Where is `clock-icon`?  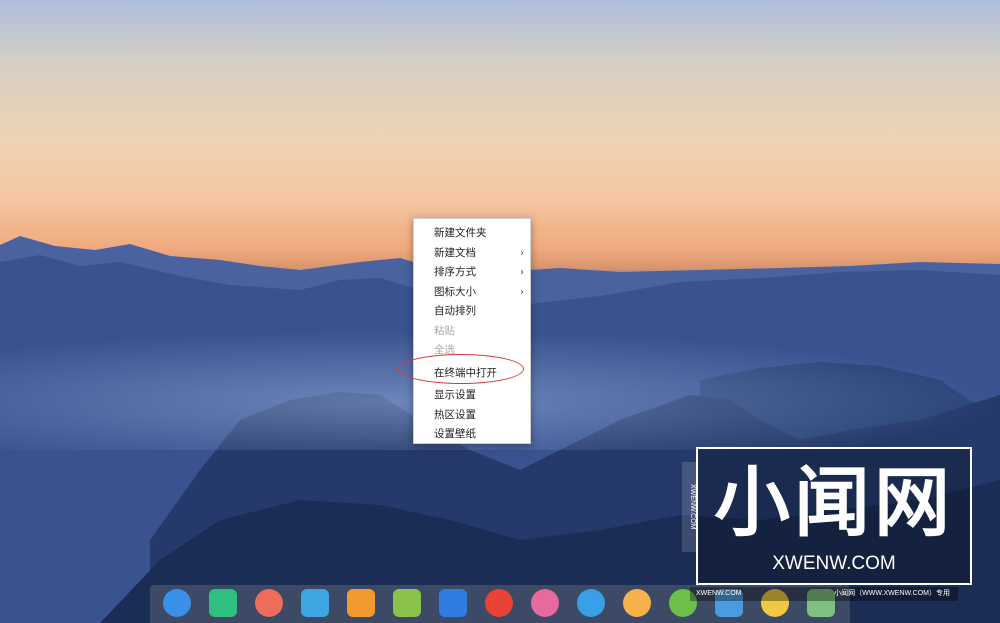
clock-icon is located at coordinates (591, 603).